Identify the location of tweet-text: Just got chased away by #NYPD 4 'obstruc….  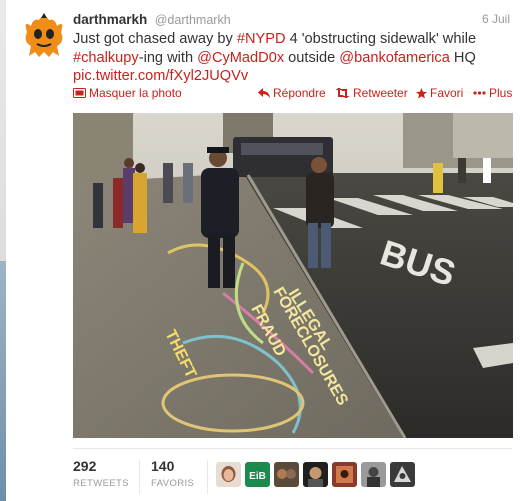
(293, 58).